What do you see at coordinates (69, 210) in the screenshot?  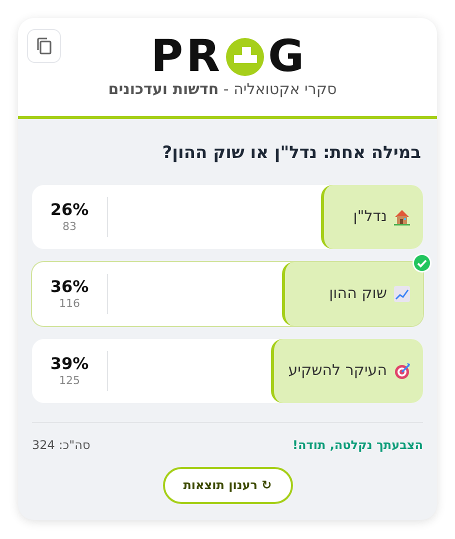 I see `option-percent: 26%` at bounding box center [69, 210].